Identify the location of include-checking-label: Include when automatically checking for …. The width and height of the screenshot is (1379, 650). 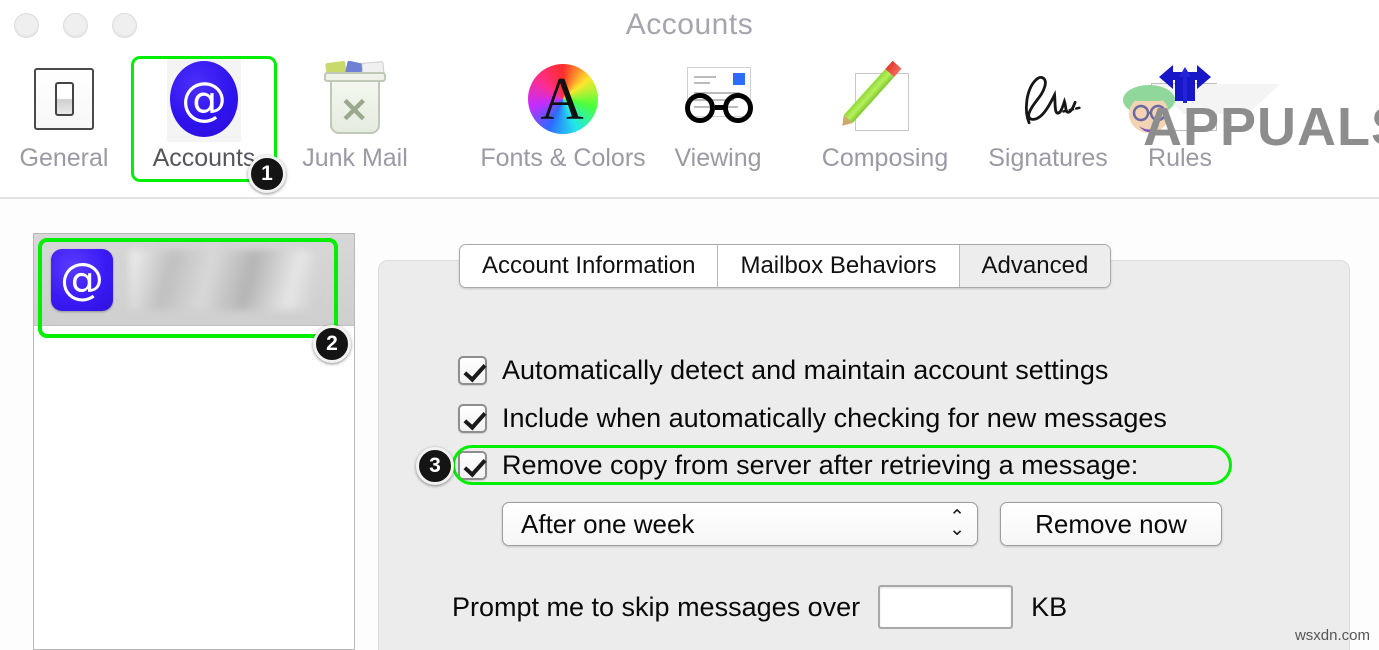
(834, 418).